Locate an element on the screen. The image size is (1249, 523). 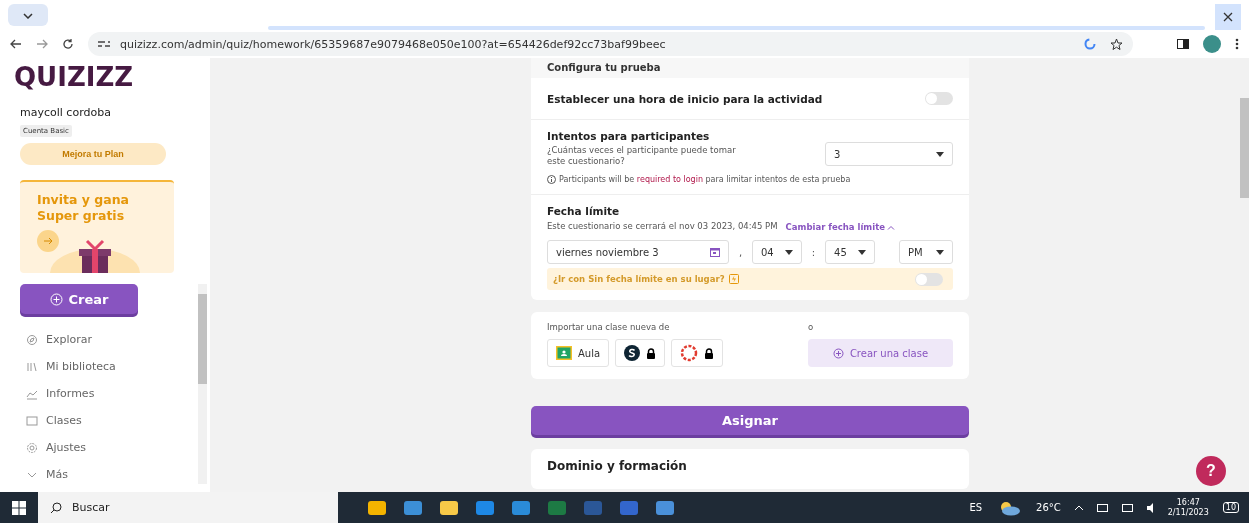
classroom-icon is located at coordinates (564, 353).